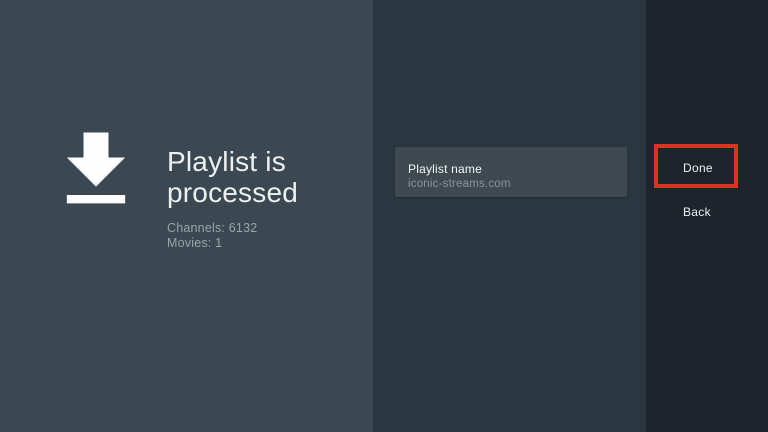  I want to click on done-button: Done, so click(707, 168).